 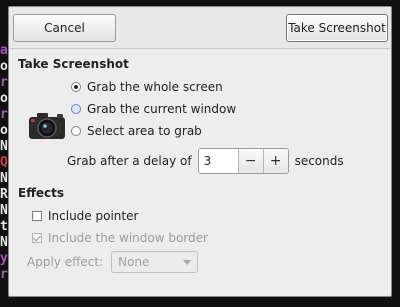 What do you see at coordinates (73, 64) in the screenshot?
I see `take-screenshot-heading: Take Screenshot` at bounding box center [73, 64].